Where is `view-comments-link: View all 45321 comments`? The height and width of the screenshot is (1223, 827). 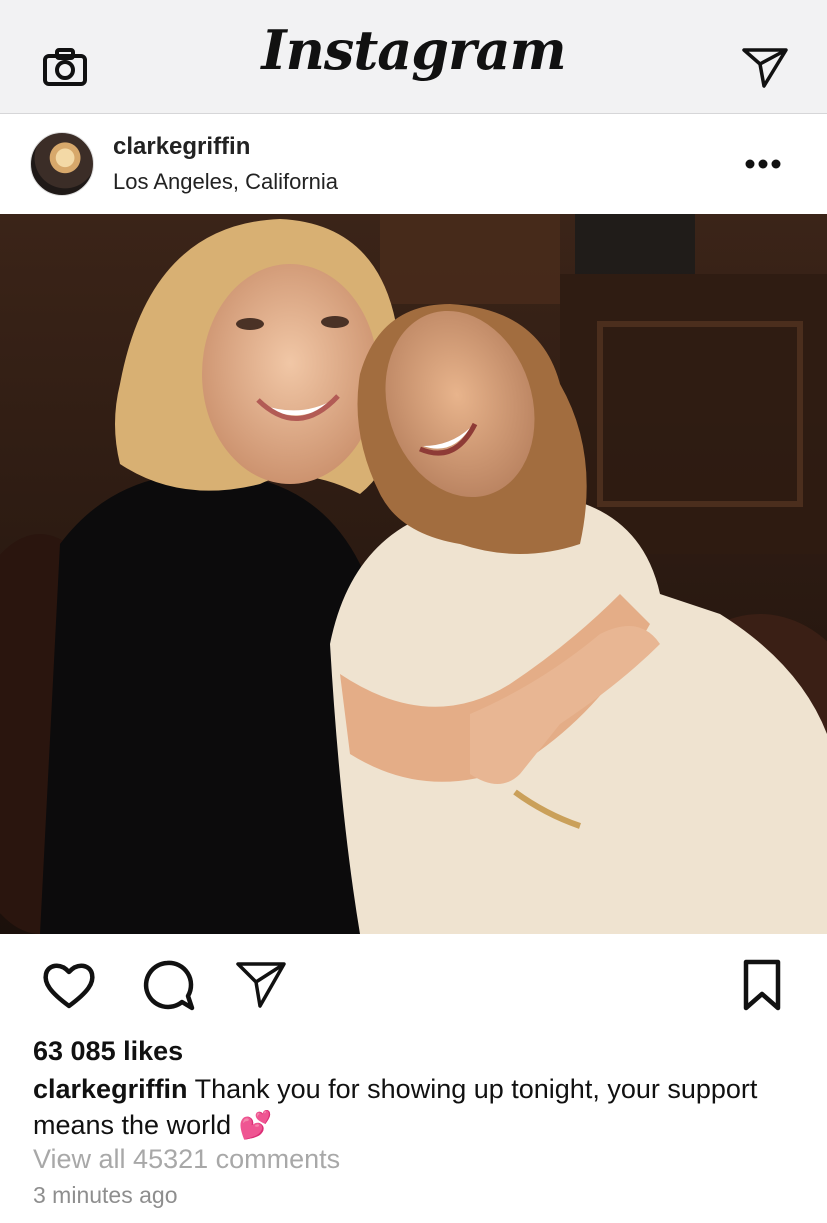
view-comments-link: View all 45321 comments is located at coordinates (186, 1159).